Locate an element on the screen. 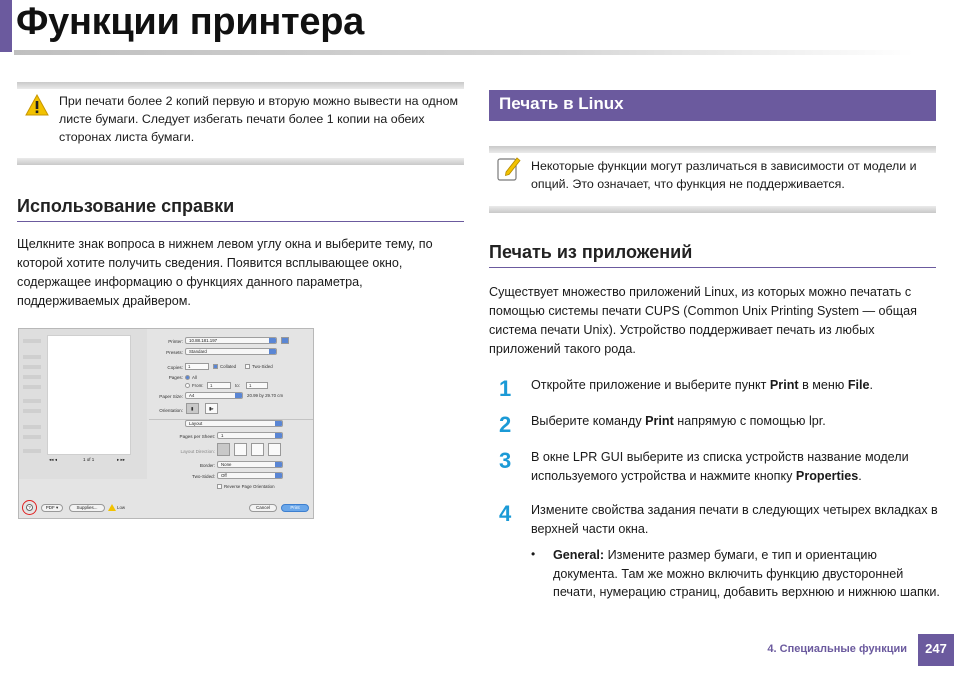 Image resolution: width=954 pixels, height=675 pixels. two-sided-label: Two-Sided is located at coordinates (262, 366).